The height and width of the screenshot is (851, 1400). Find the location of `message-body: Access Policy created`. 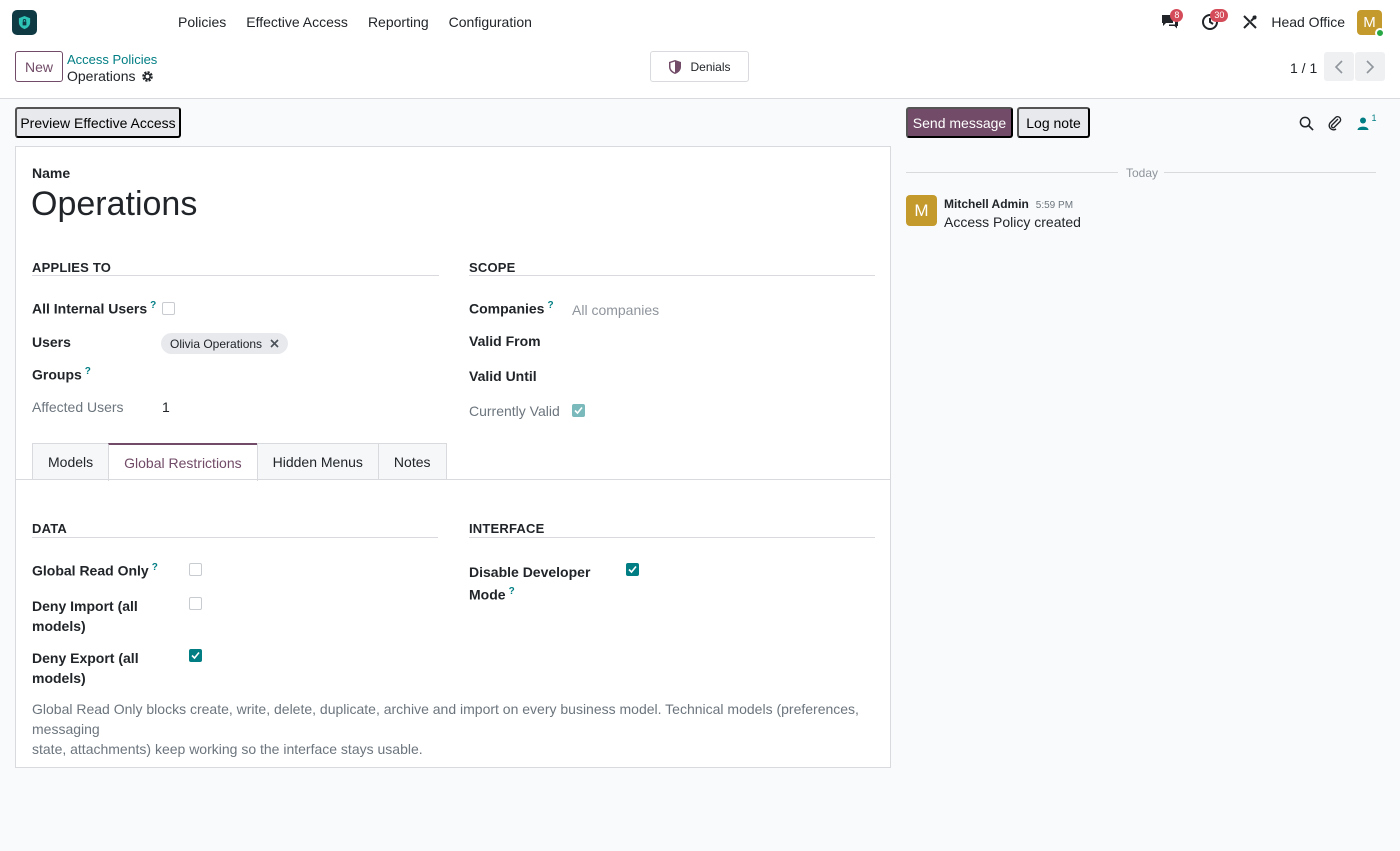

message-body: Access Policy created is located at coordinates (1012, 222).